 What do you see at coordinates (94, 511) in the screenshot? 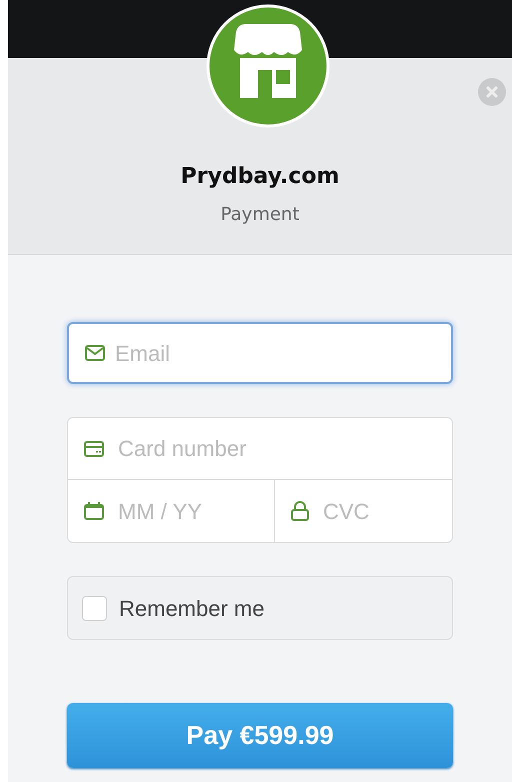
I see `calendar-icon` at bounding box center [94, 511].